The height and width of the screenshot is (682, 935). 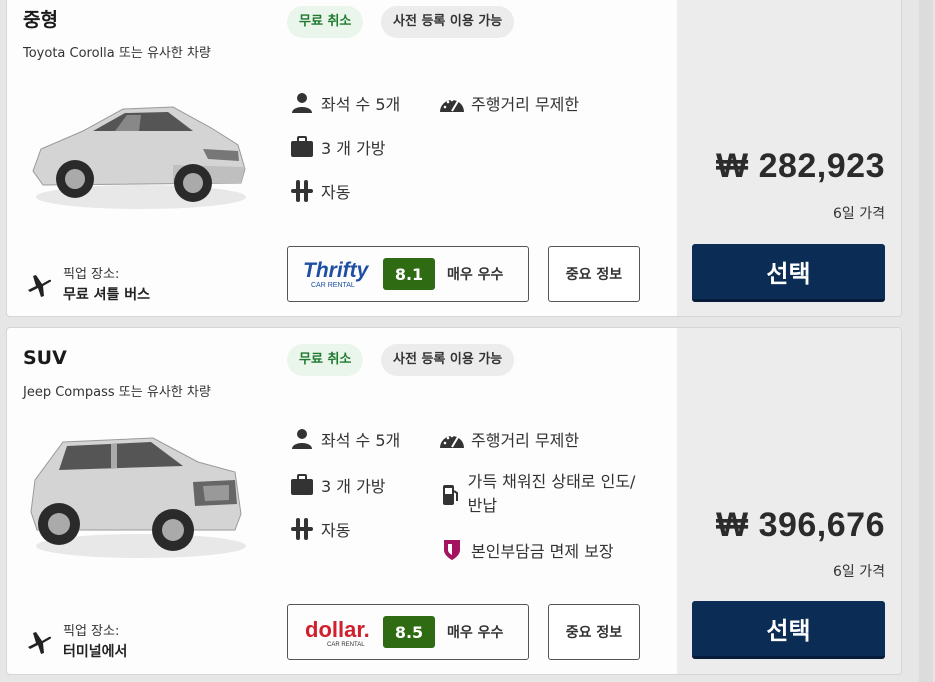 I want to click on scrollbar-thumb, so click(x=926, y=341).